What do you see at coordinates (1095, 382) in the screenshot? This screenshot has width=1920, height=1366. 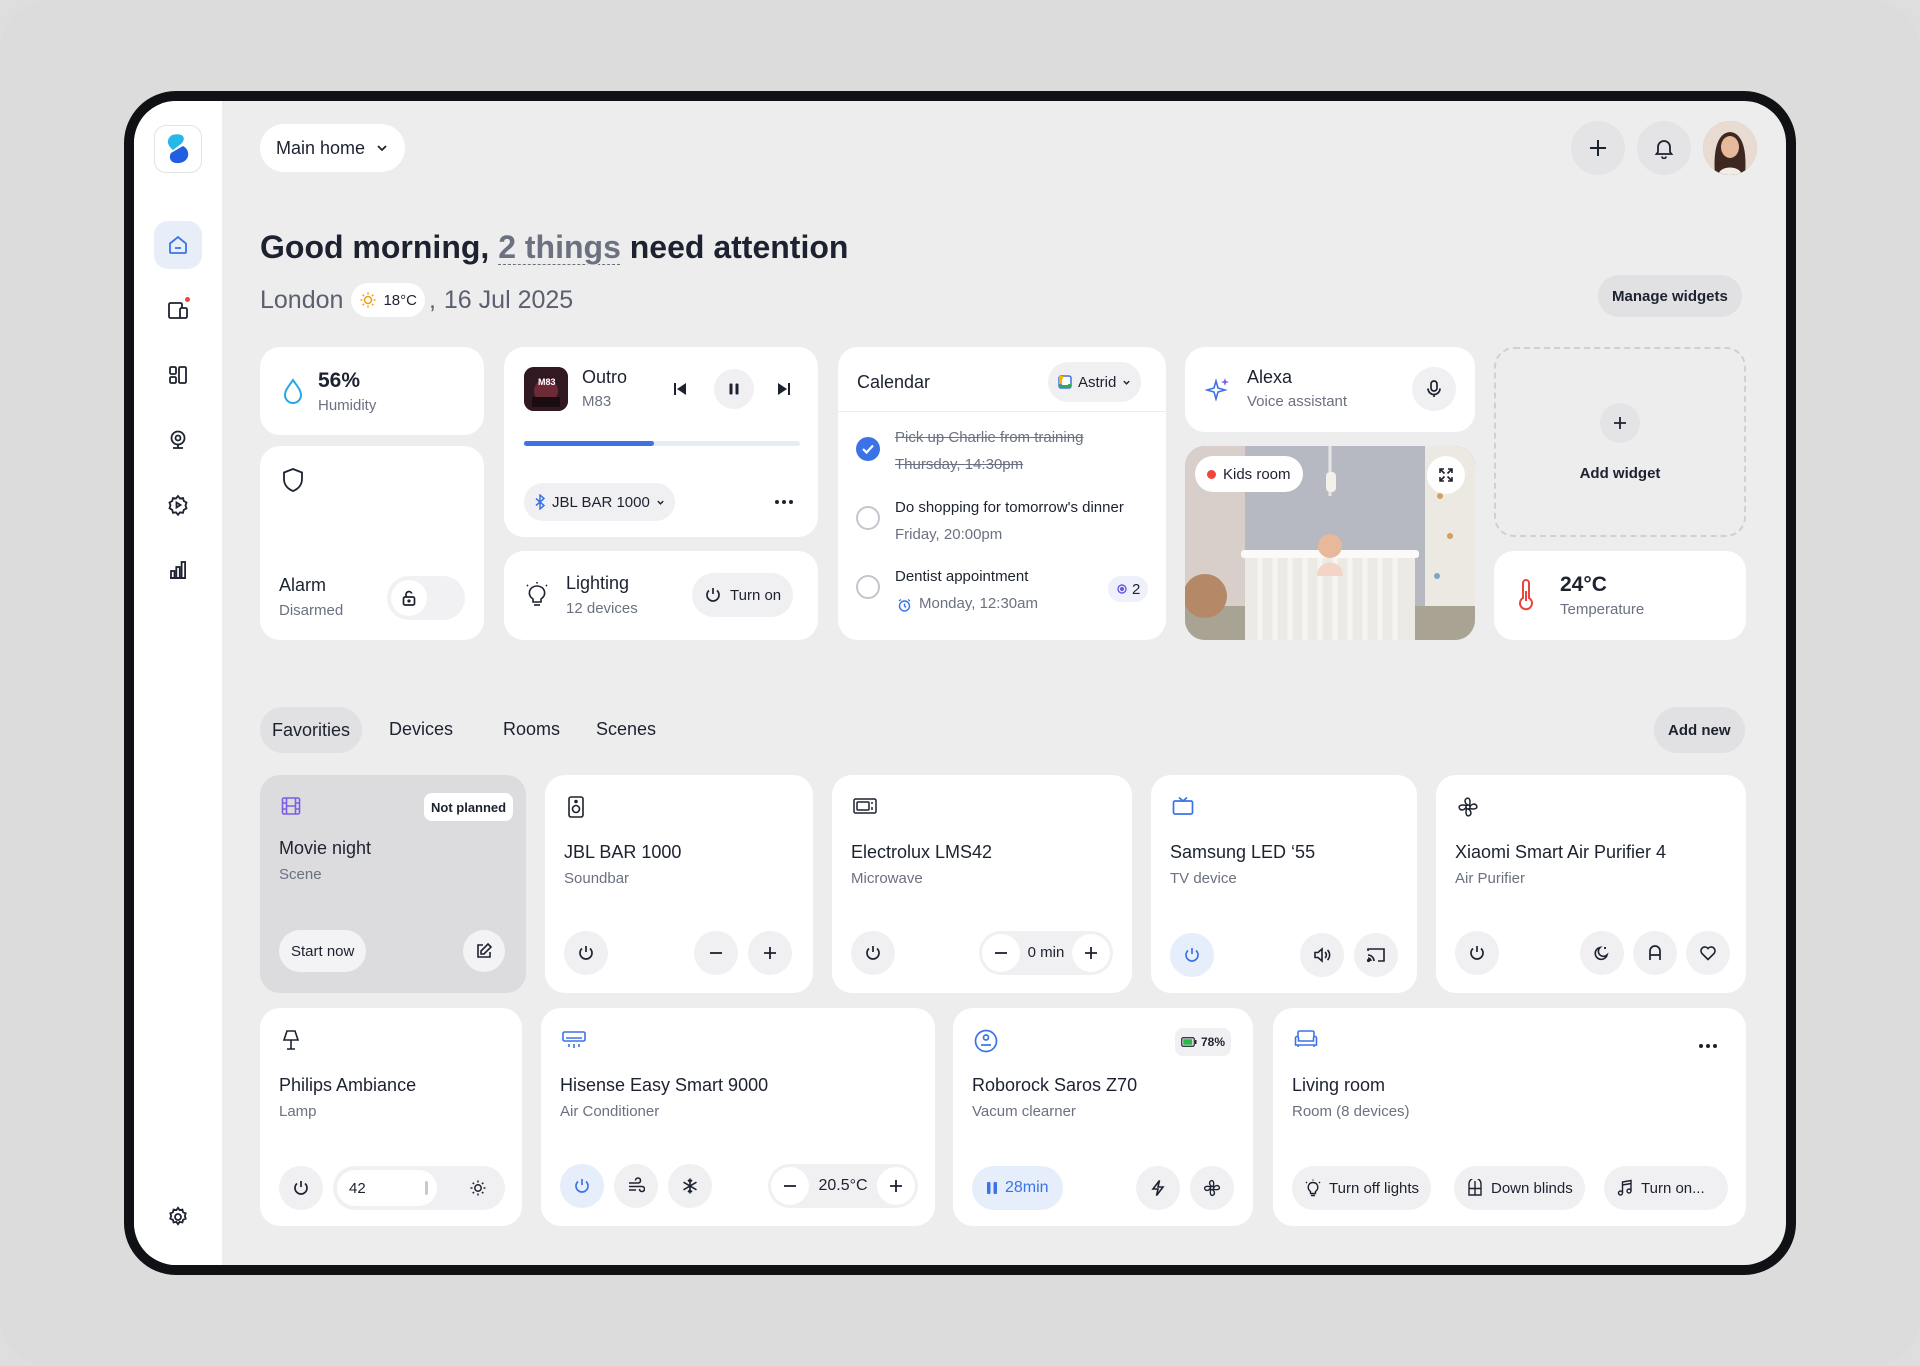 I see `calendar-account-selector: Astrid` at bounding box center [1095, 382].